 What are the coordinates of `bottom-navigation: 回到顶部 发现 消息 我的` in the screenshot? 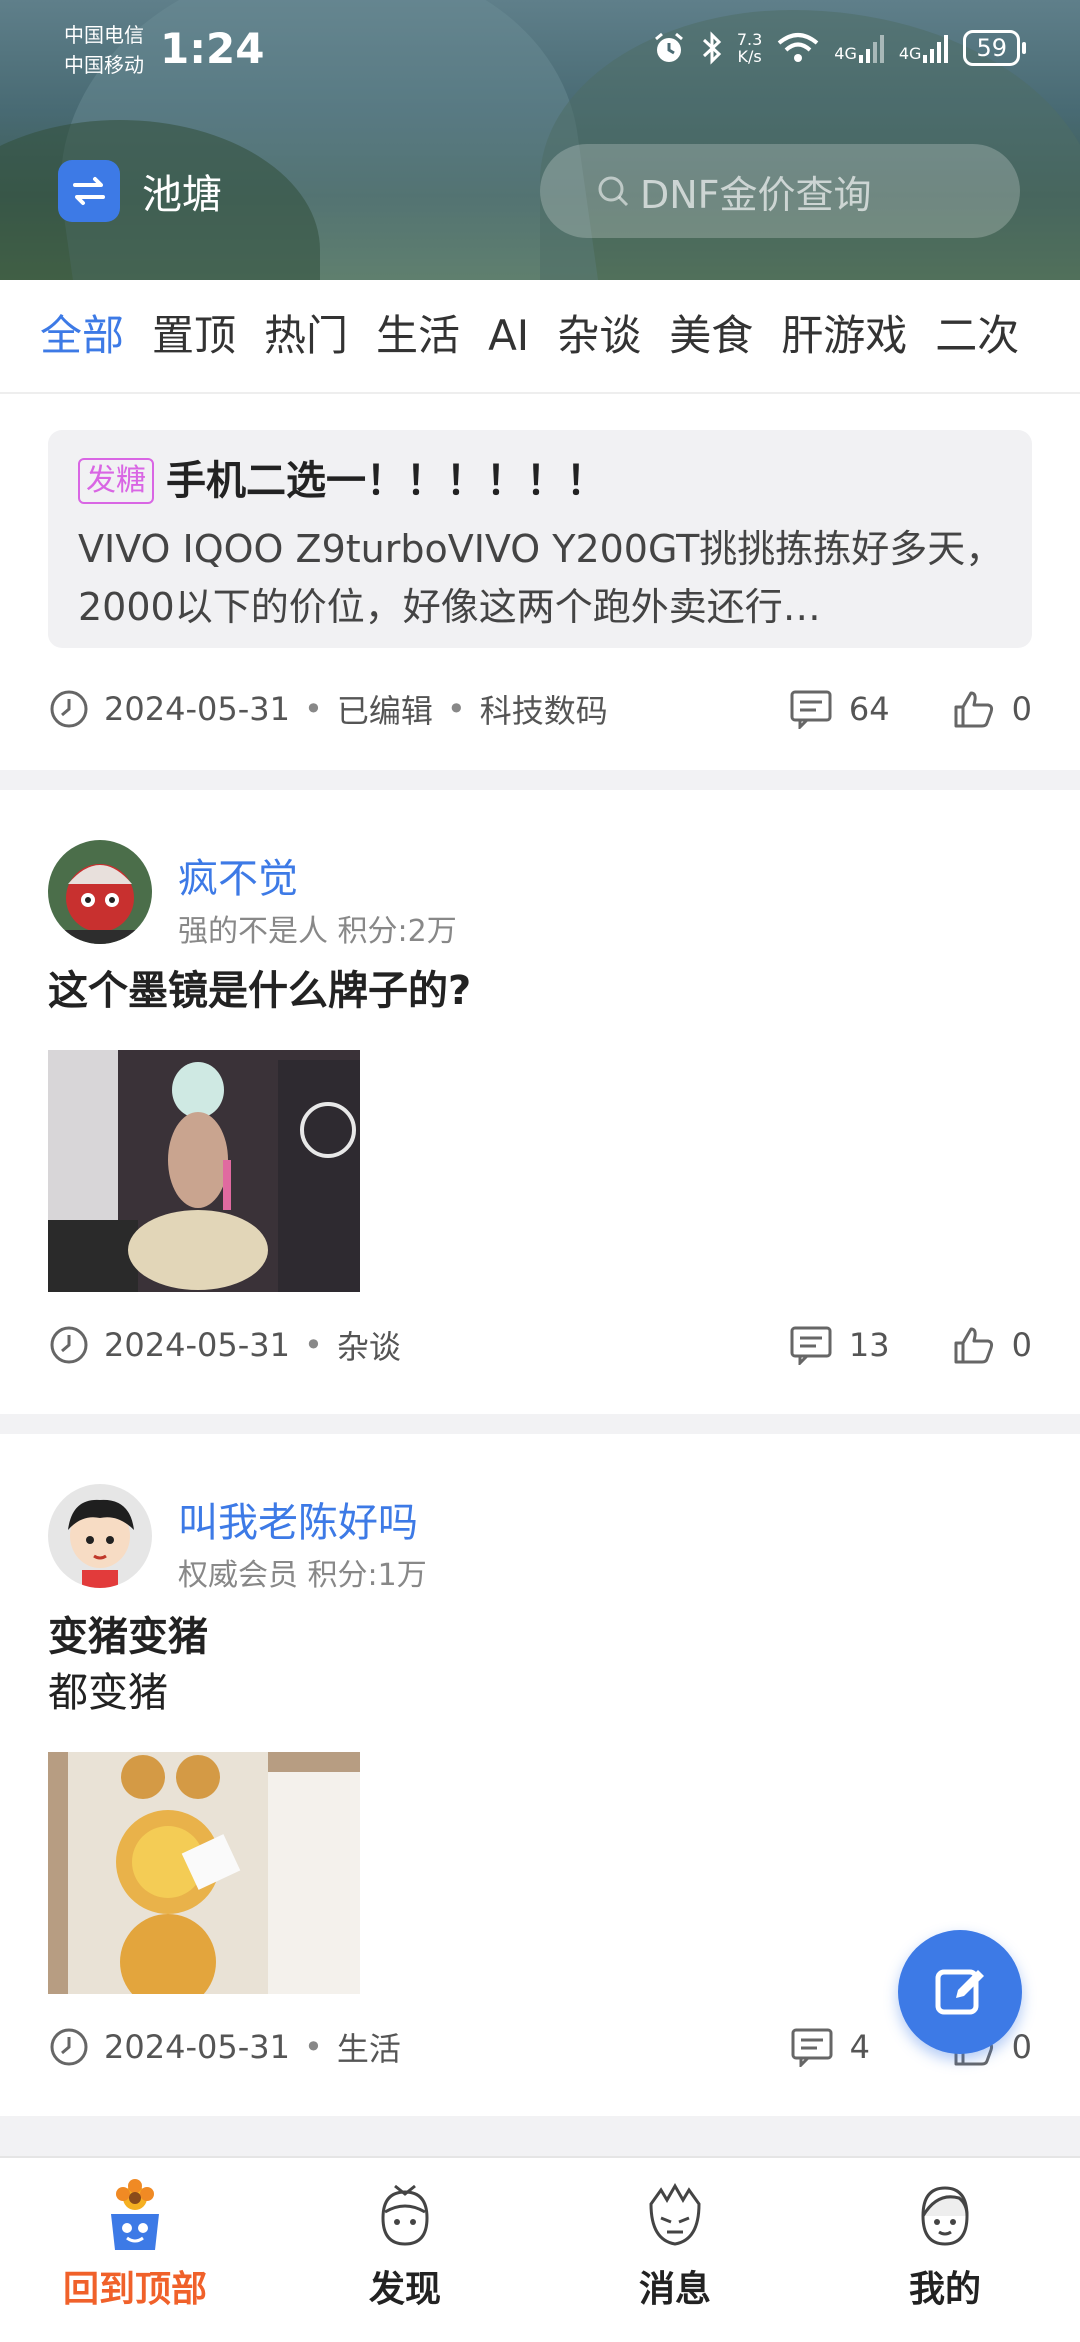 It's located at (540, 2249).